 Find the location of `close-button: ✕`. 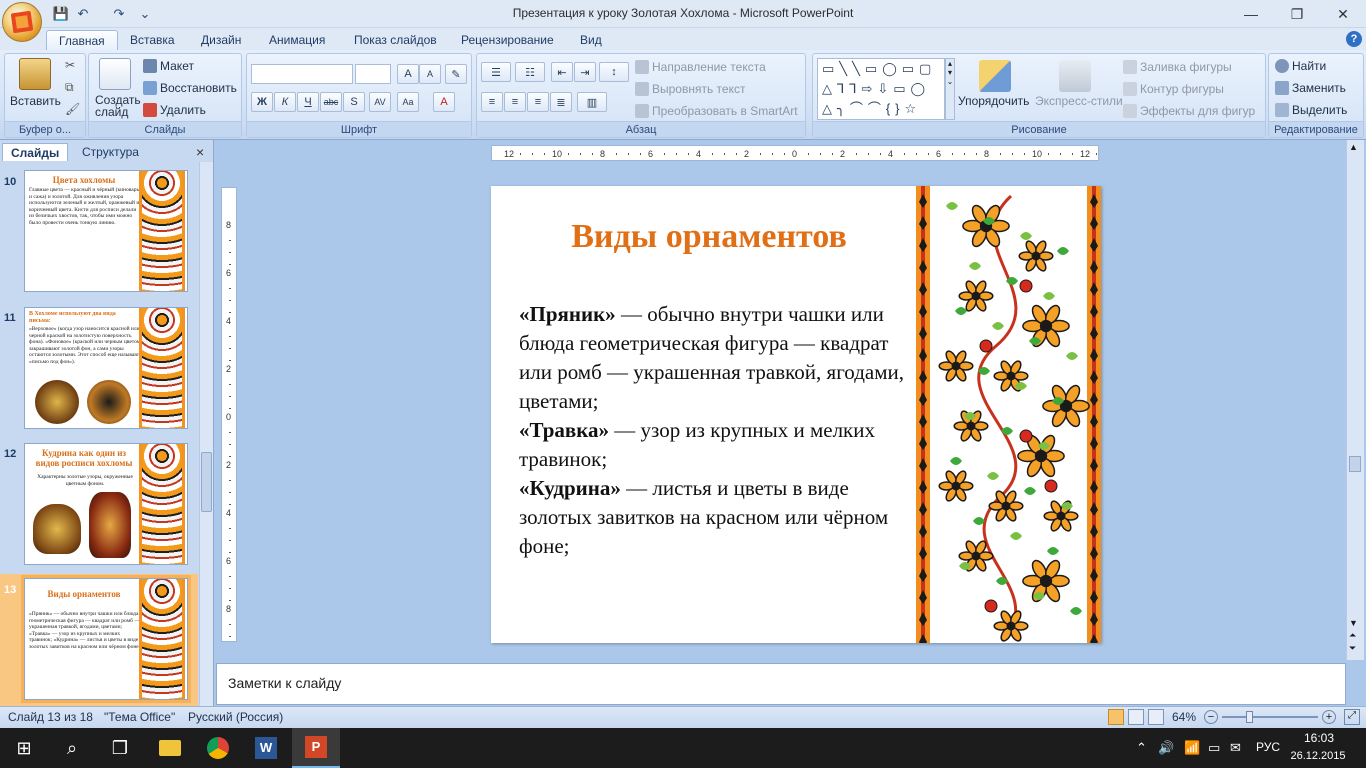

close-button: ✕ is located at coordinates (1343, 14).